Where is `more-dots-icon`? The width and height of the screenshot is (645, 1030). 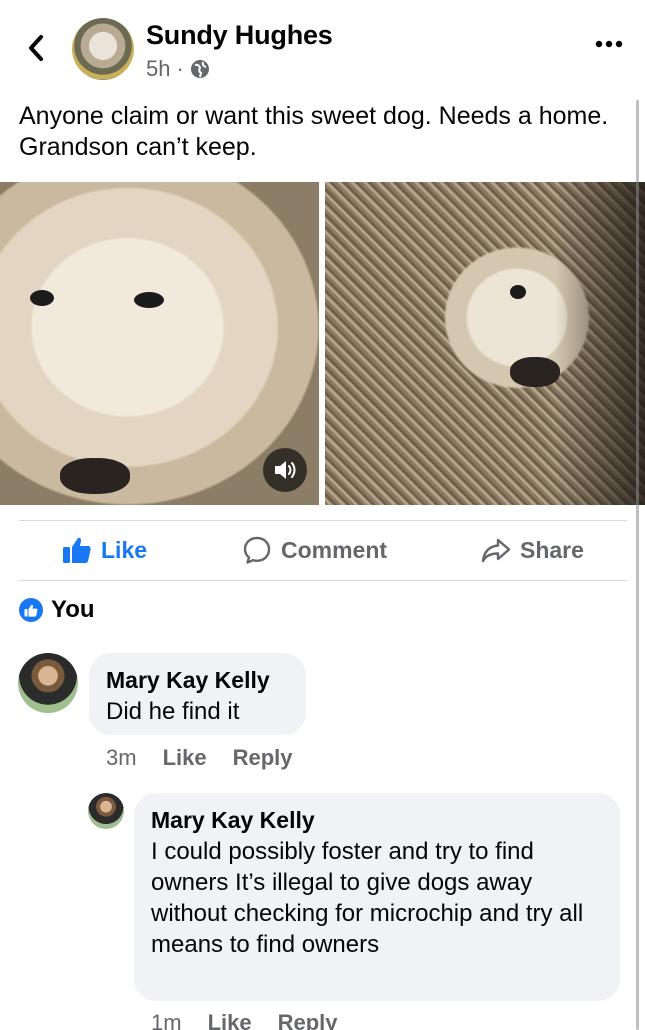 more-dots-icon is located at coordinates (609, 44).